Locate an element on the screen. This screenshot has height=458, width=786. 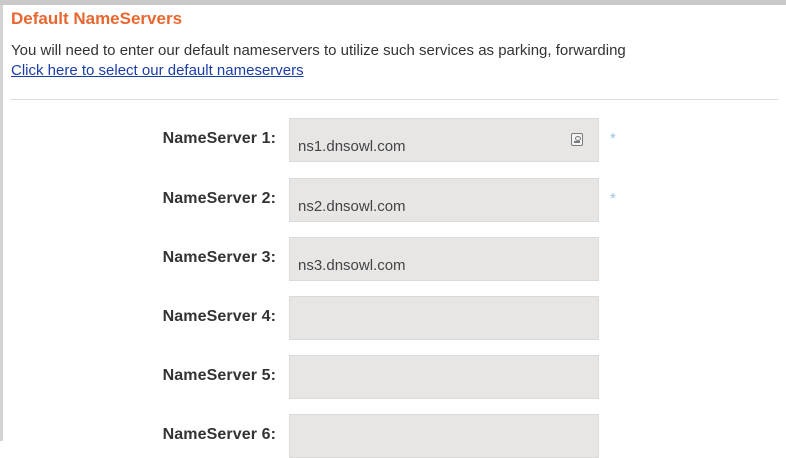
nameserver-5-label: NameServer 5: is located at coordinates (219, 375).